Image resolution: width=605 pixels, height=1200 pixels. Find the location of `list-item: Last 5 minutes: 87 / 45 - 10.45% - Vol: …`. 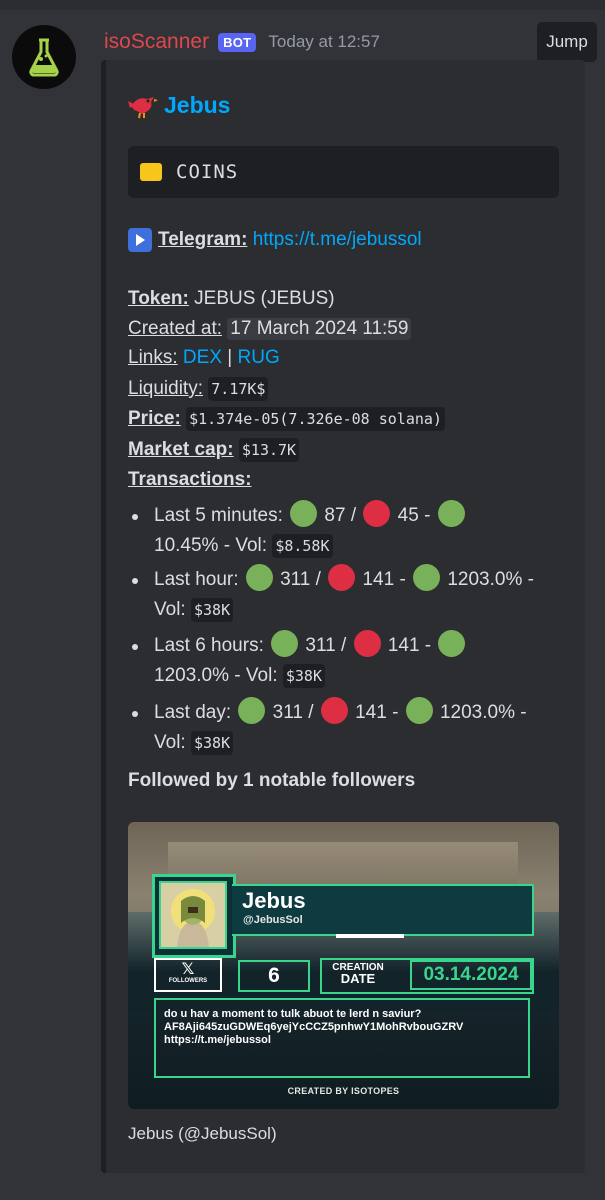

list-item: Last 5 minutes: 87 / 45 - 10.45% - Vol: … is located at coordinates (310, 530).